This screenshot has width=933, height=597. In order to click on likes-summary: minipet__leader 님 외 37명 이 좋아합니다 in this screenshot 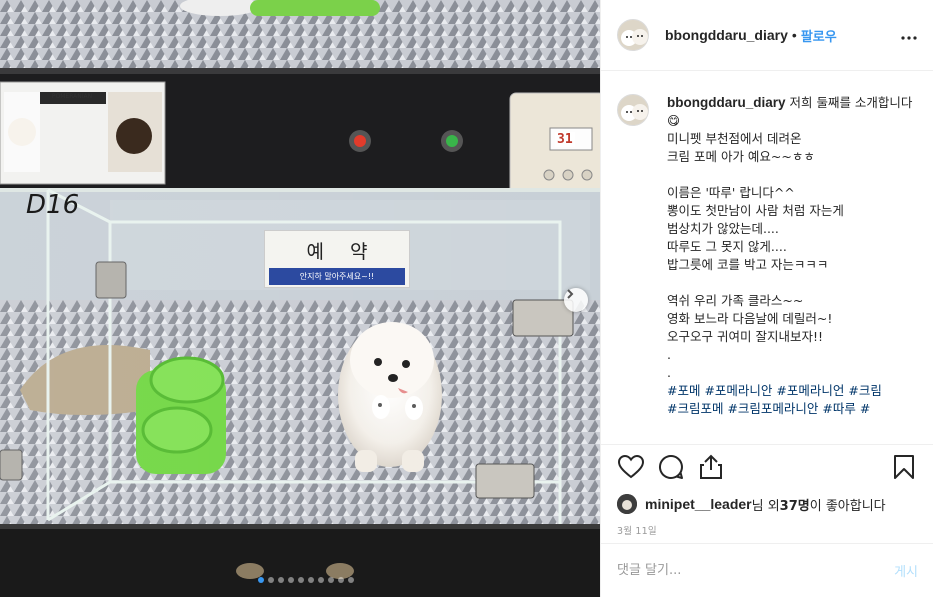, I will do `click(767, 504)`.